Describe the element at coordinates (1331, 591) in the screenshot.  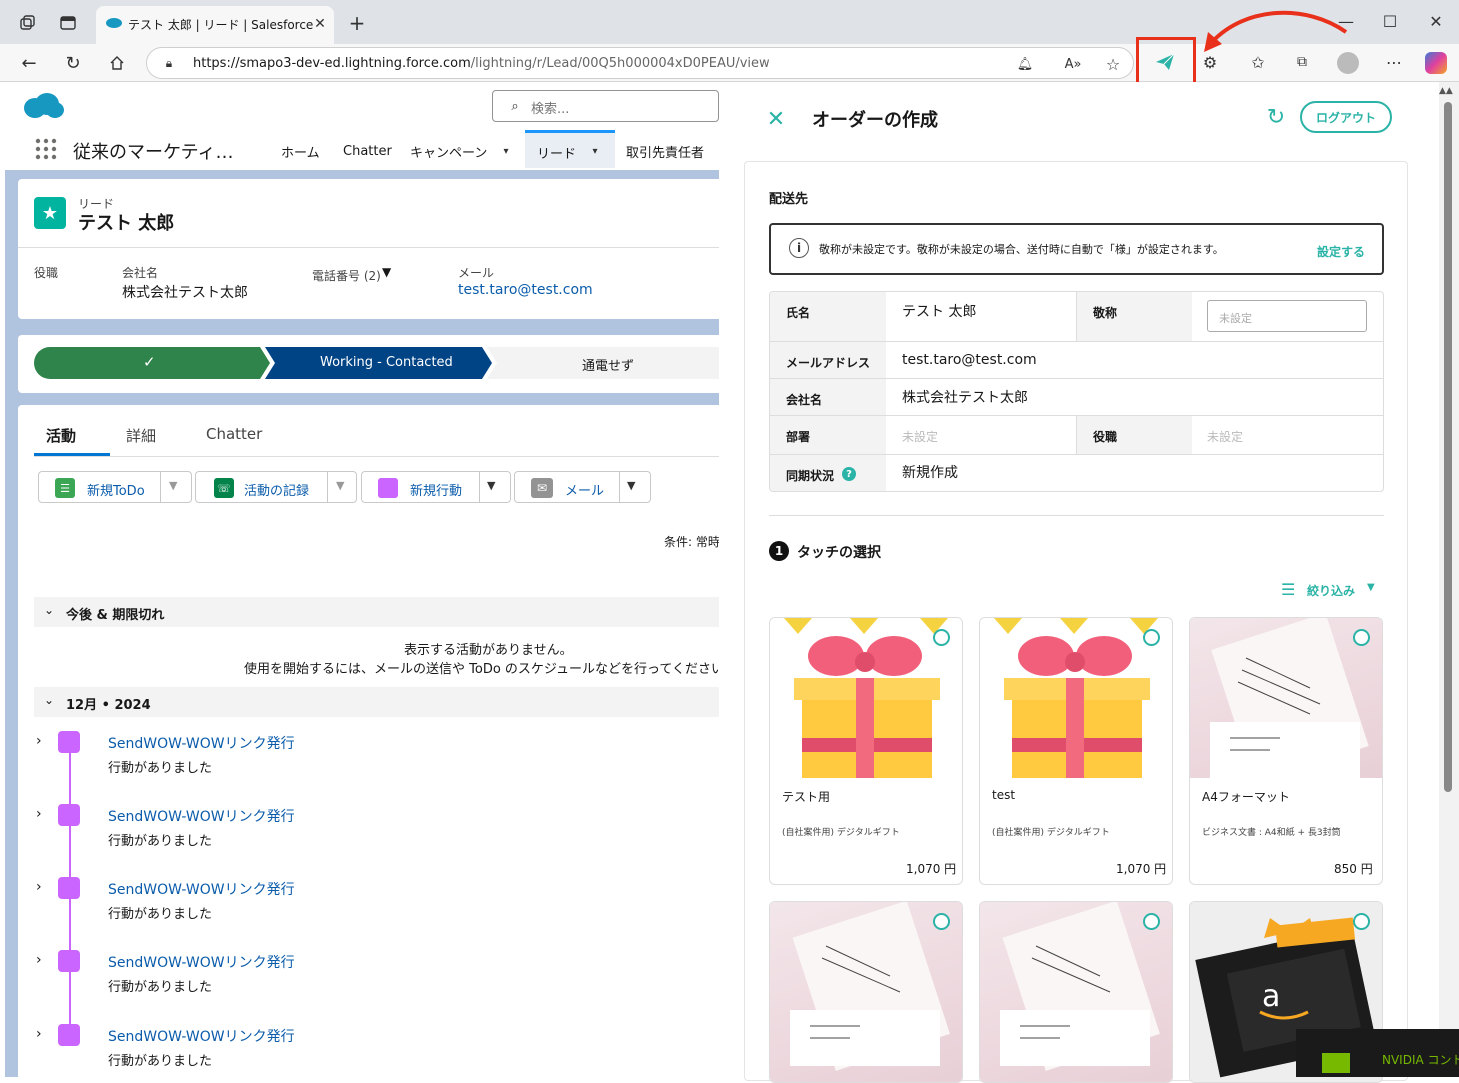
I see `filter-button: ☰ 絞り込み ▼` at that location.